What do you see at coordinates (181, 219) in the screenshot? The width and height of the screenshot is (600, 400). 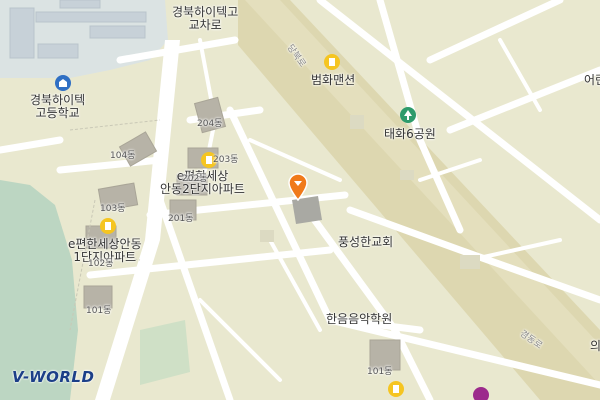 I see `building-label: 201동` at bounding box center [181, 219].